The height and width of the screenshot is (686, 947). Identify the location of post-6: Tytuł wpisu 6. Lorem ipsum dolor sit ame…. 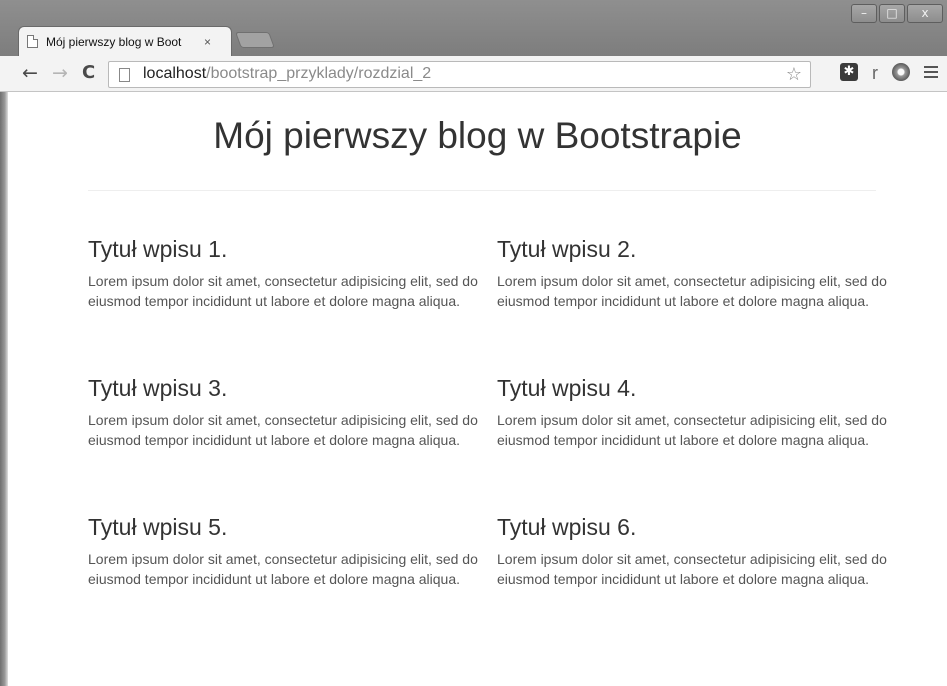
(692, 551).